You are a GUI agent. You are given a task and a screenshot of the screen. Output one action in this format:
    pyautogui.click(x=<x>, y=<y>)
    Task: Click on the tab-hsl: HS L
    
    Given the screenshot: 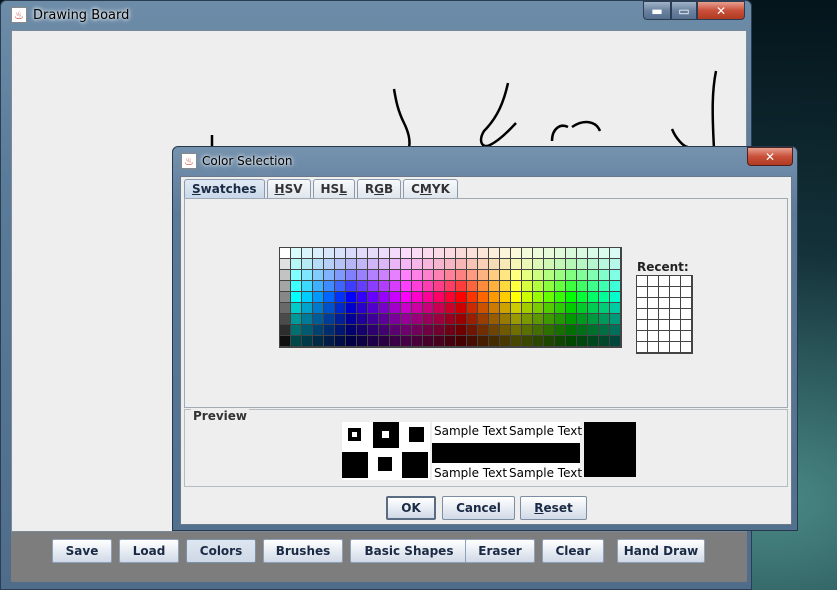 What is the action you would take?
    pyautogui.click(x=333, y=188)
    